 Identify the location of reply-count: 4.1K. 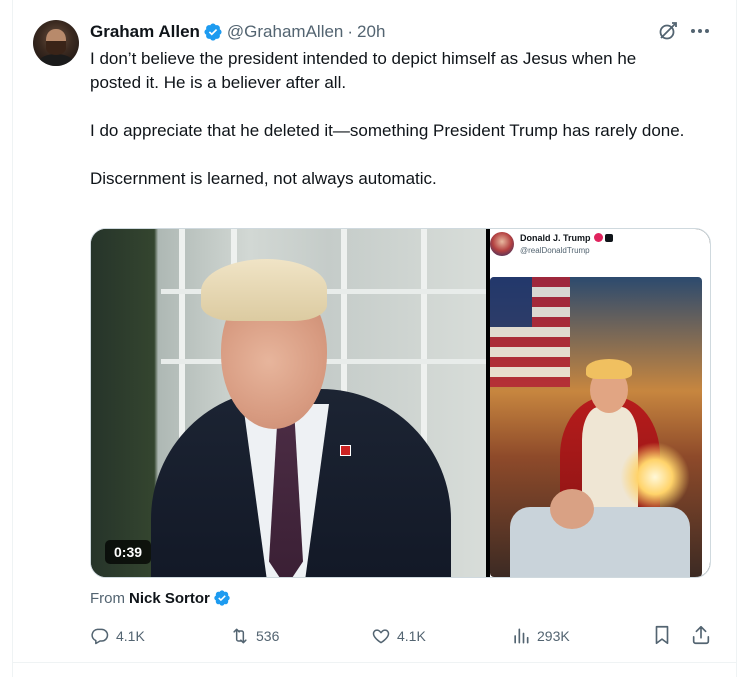
(130, 636).